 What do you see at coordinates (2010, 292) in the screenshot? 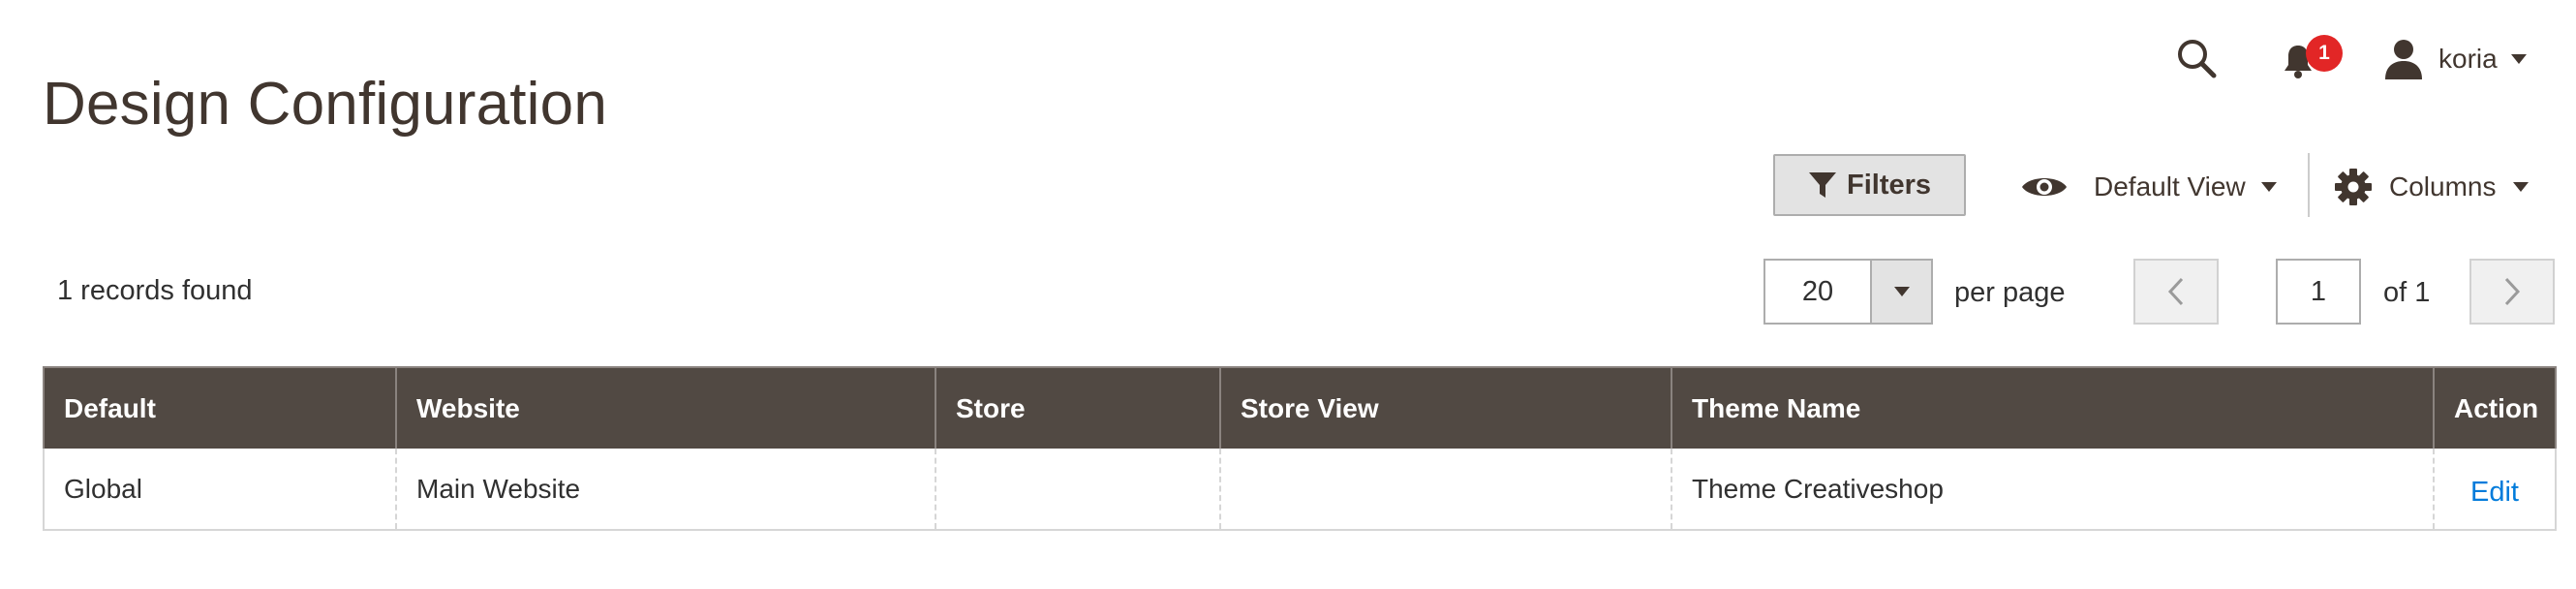
I see `per-page-label: per page` at bounding box center [2010, 292].